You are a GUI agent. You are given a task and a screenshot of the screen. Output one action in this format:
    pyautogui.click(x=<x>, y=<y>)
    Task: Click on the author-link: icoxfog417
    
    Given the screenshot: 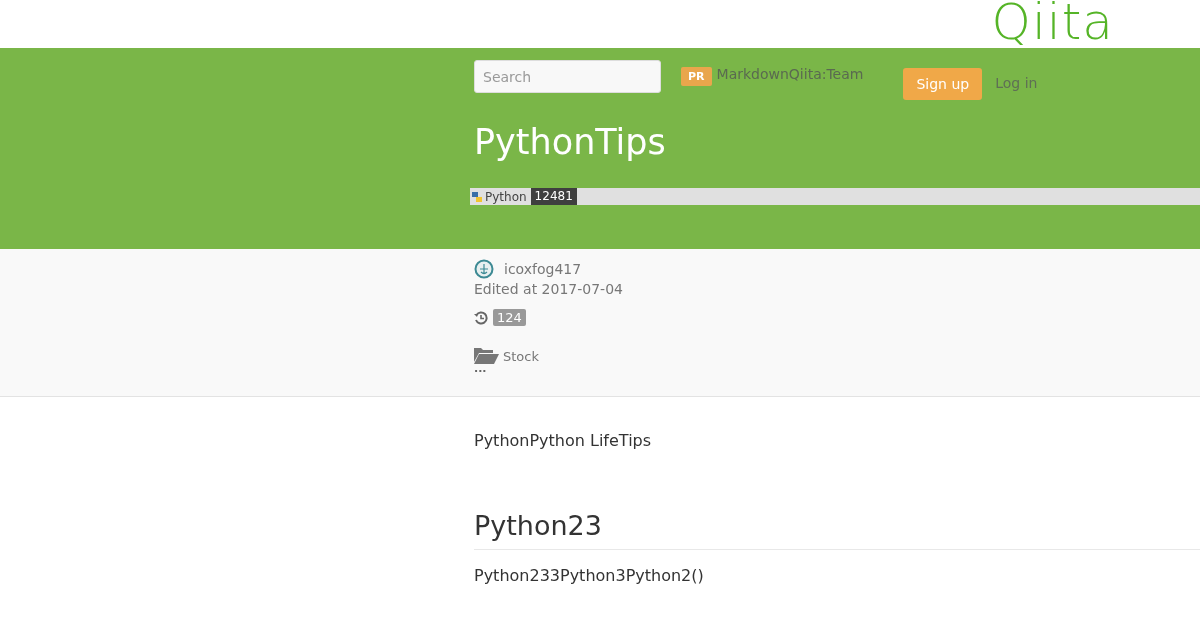 What is the action you would take?
    pyautogui.click(x=543, y=269)
    